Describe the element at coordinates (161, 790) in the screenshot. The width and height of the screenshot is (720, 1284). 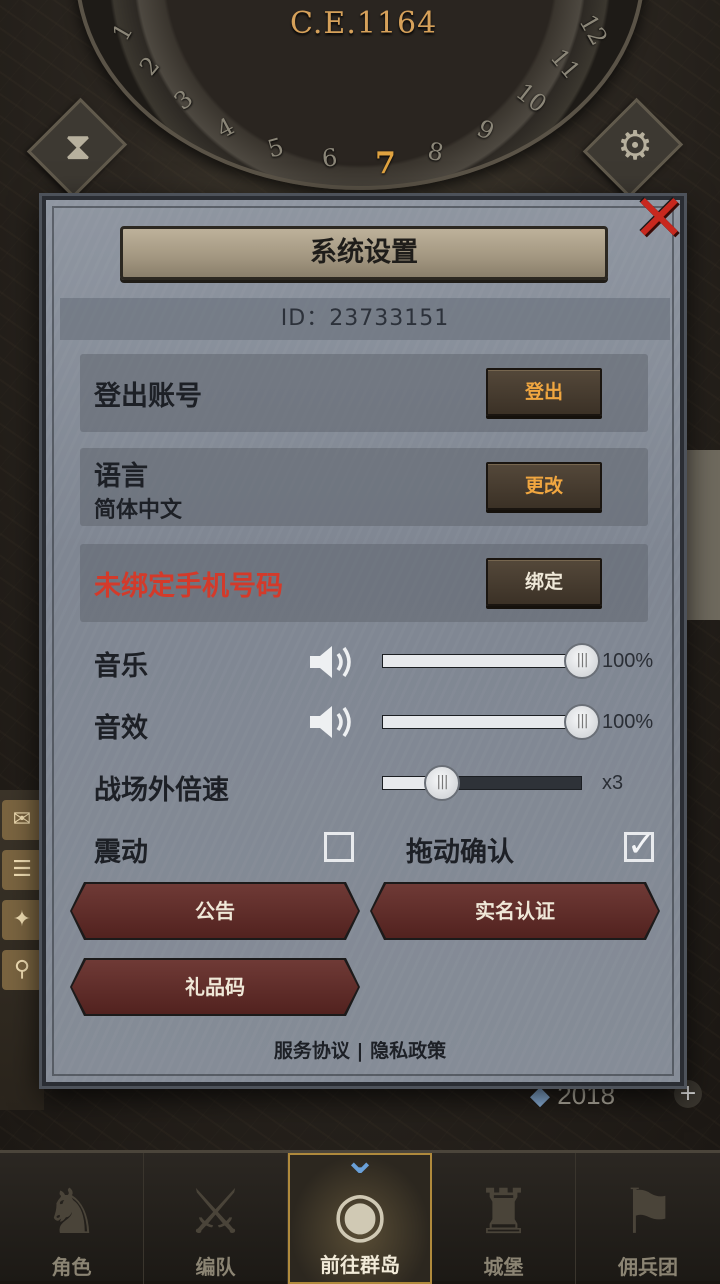
I see `battle-speed-label: 战场外倍速` at that location.